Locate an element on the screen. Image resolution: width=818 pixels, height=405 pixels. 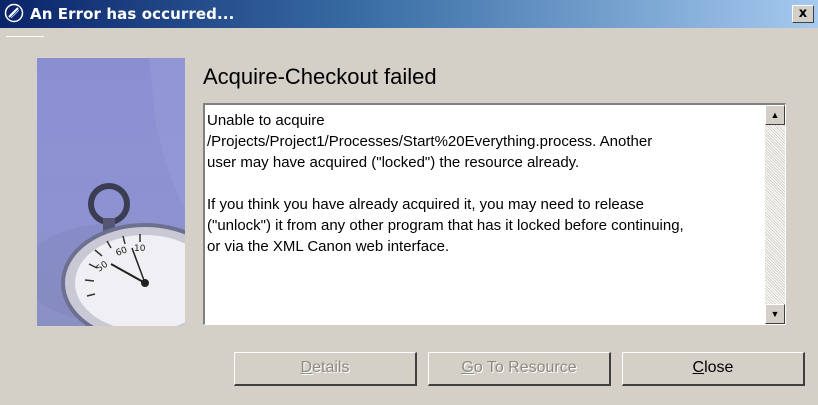
details-mnemonic: D is located at coordinates (306, 367).